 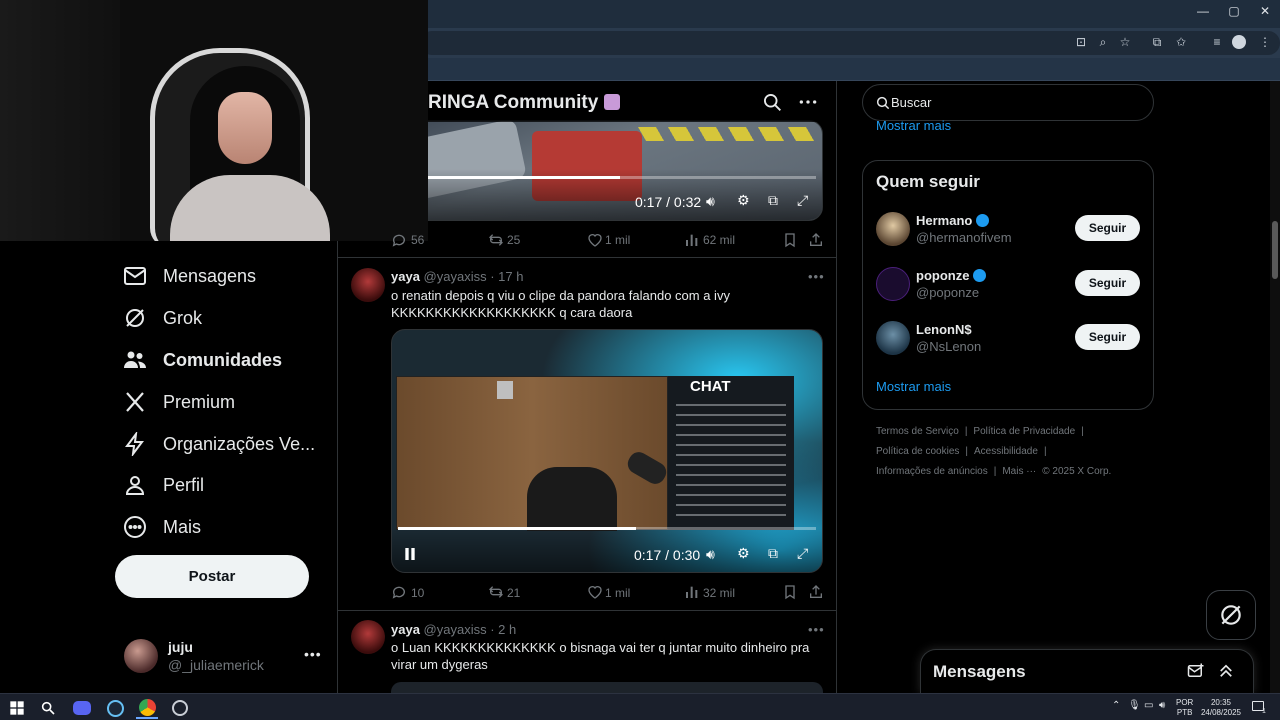 I want to click on video-stream-frame, so click(x=533, y=453).